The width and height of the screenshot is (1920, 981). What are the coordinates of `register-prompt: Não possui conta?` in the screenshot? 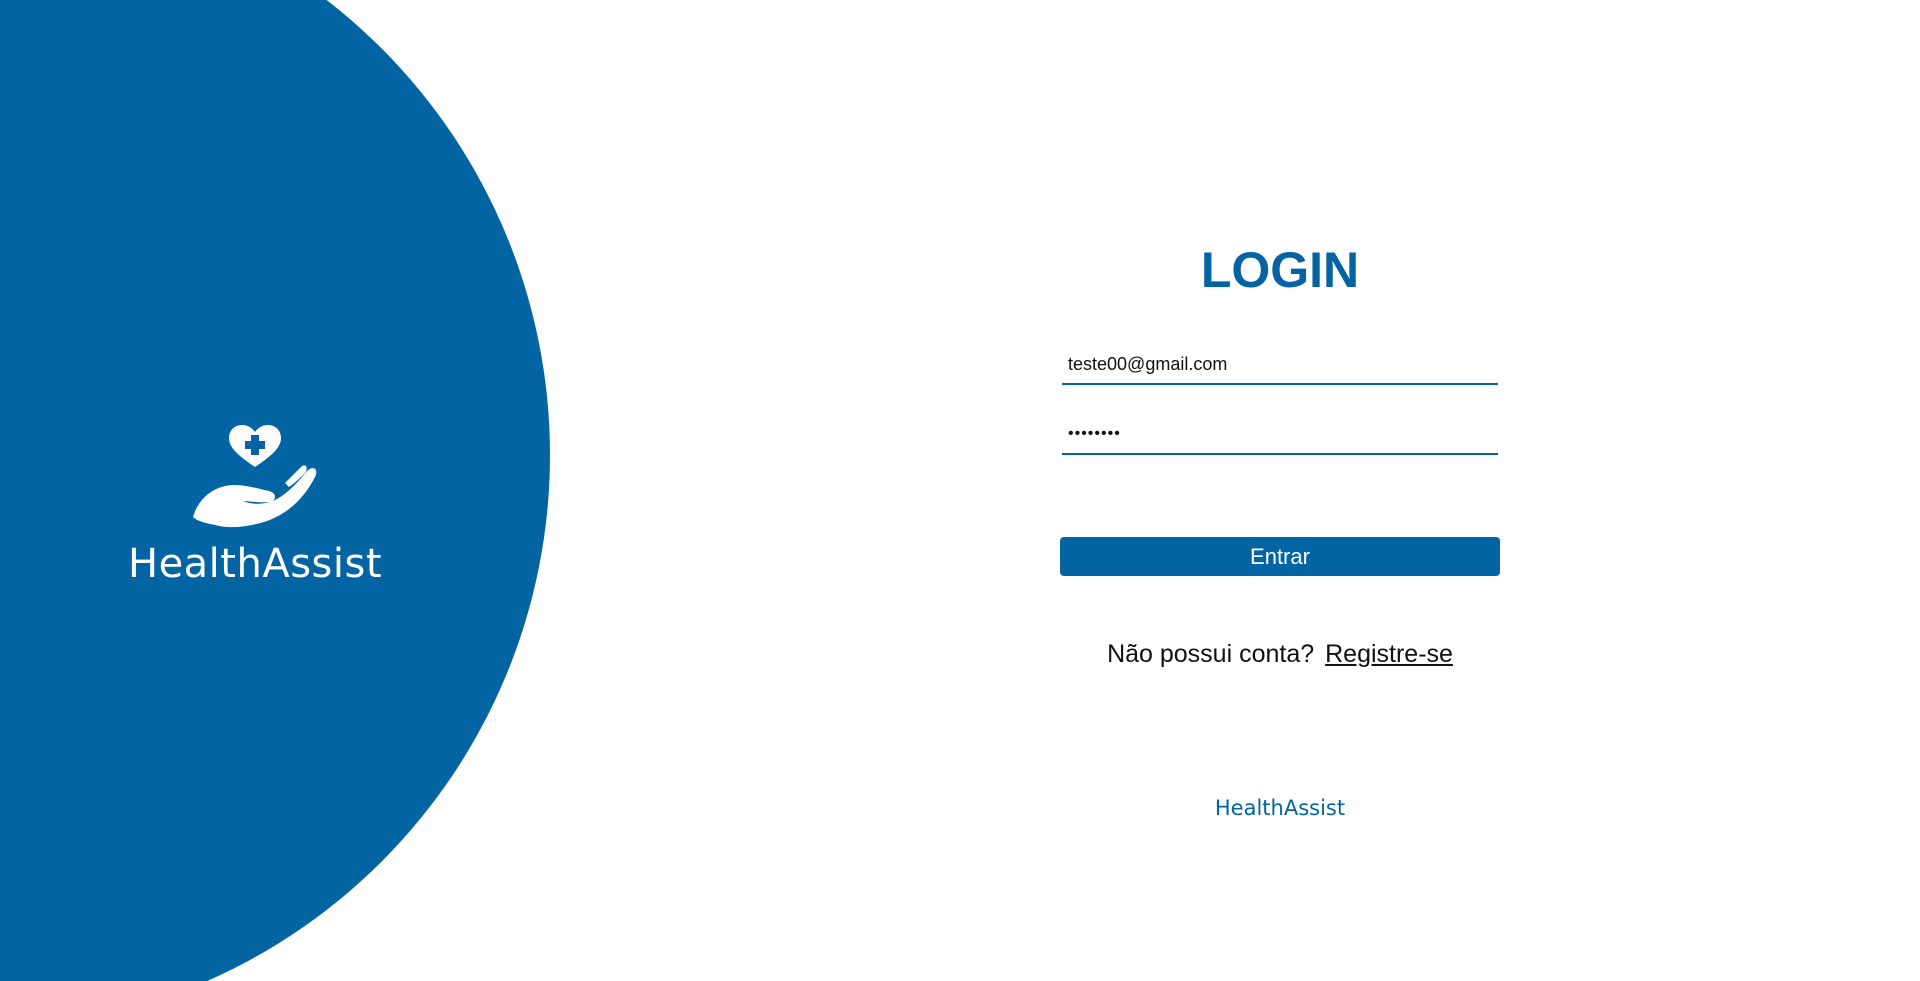 It's located at (1211, 654).